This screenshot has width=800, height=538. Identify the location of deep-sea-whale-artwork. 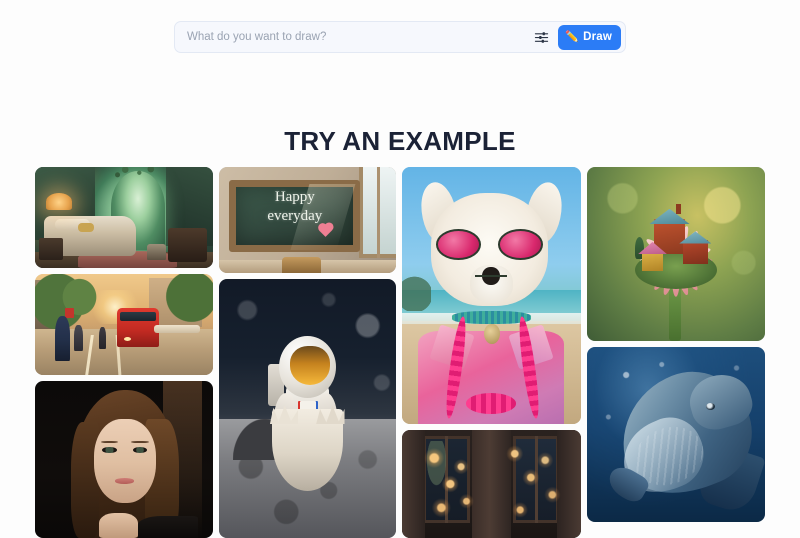
(675, 434).